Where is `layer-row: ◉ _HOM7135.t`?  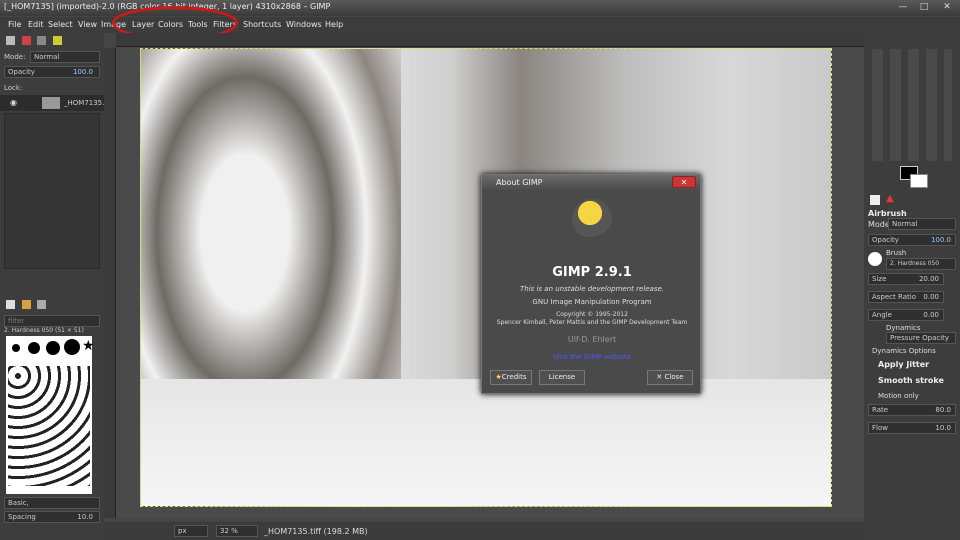 layer-row: ◉ _HOM7135.t is located at coordinates (53, 103).